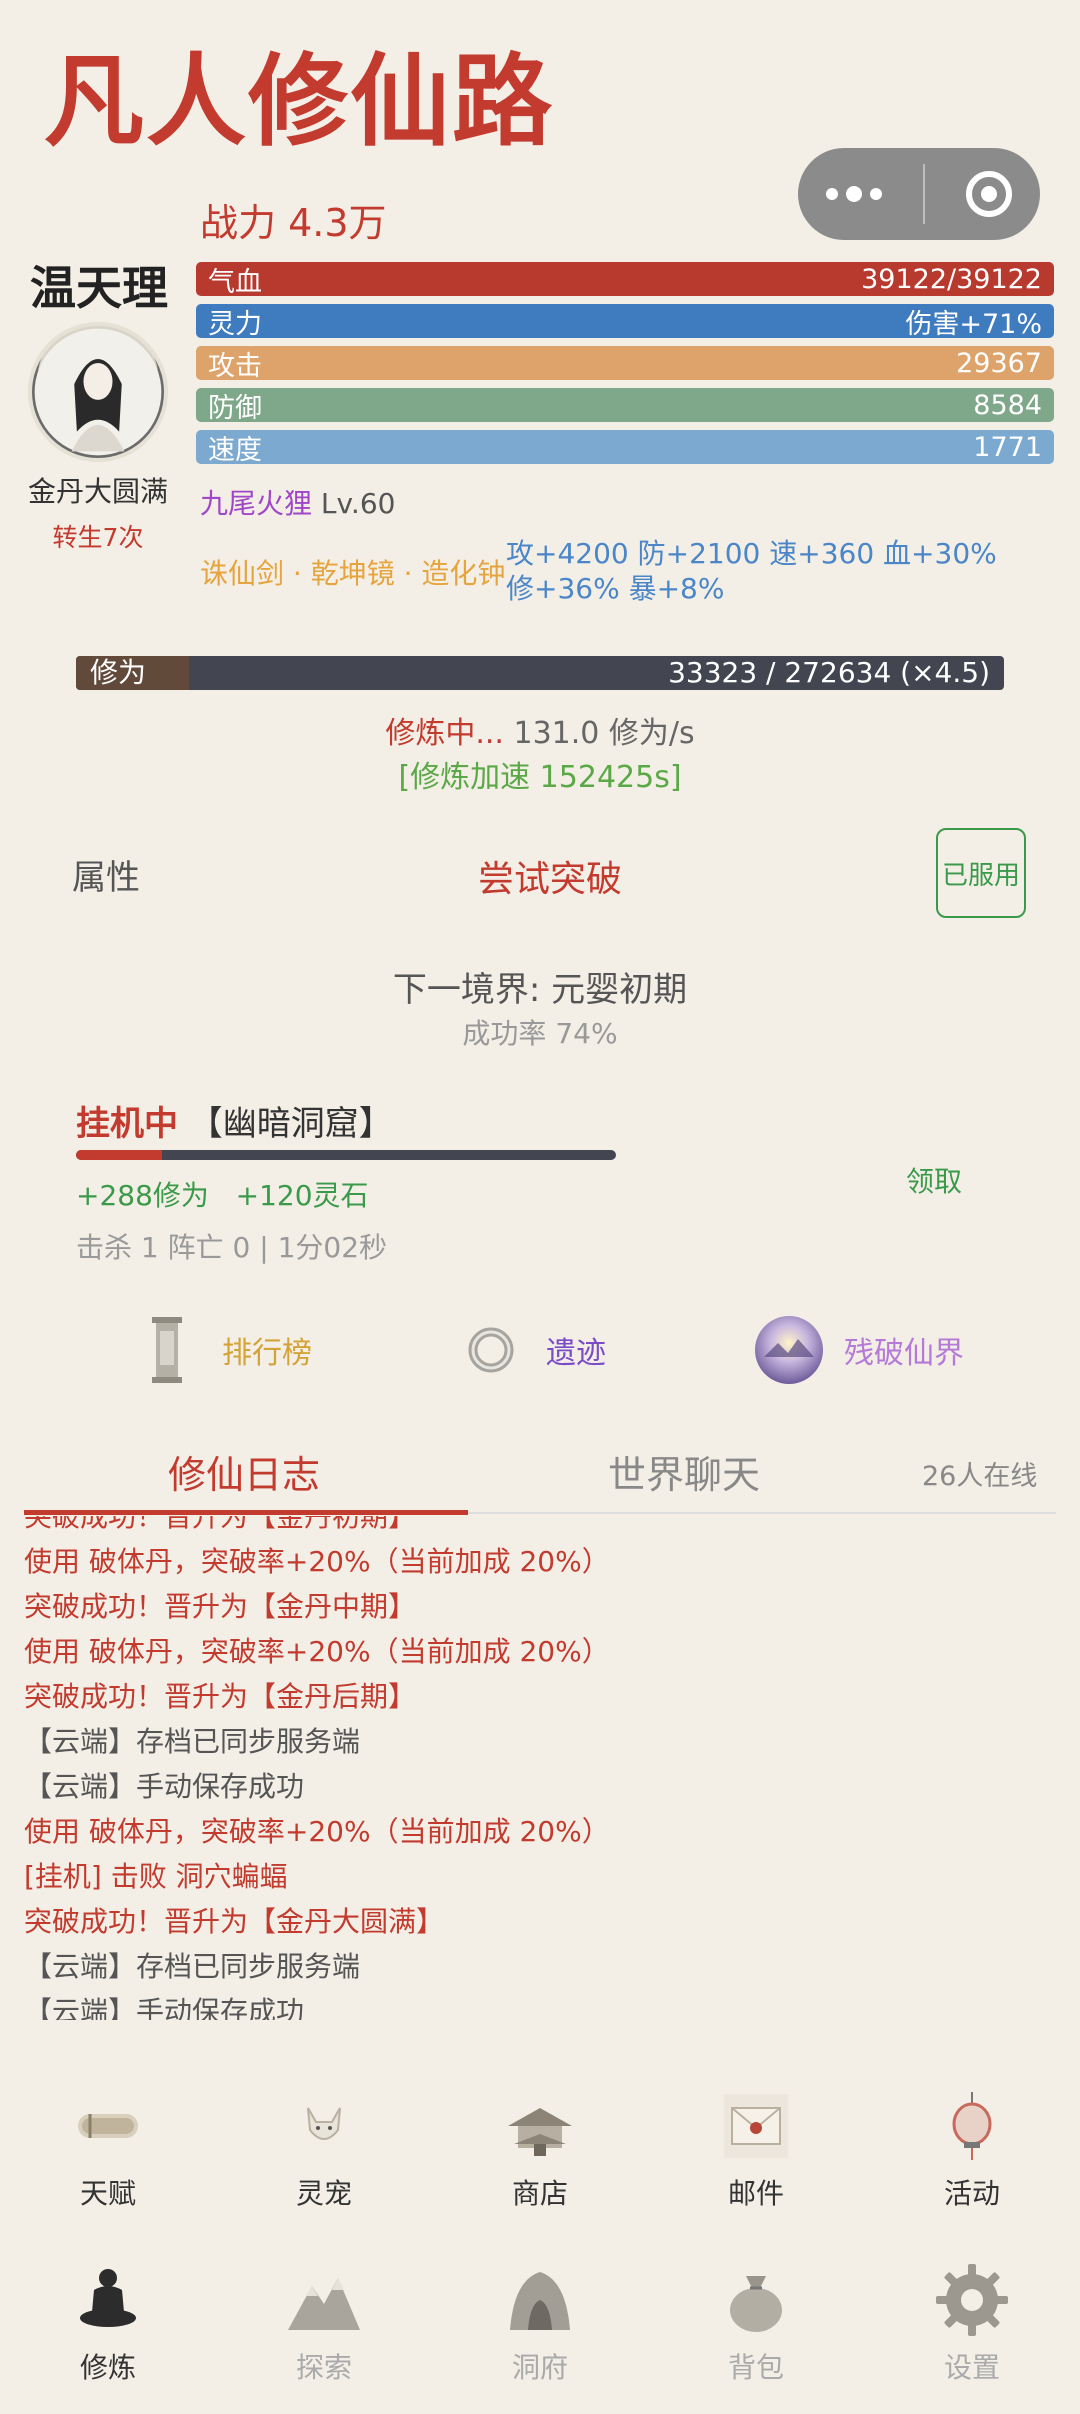 Image resolution: width=1080 pixels, height=2414 pixels. What do you see at coordinates (220, 1524) in the screenshot?
I see `log-entry-cutoff: 突破成功！晋升为【金丹初期】` at bounding box center [220, 1524].